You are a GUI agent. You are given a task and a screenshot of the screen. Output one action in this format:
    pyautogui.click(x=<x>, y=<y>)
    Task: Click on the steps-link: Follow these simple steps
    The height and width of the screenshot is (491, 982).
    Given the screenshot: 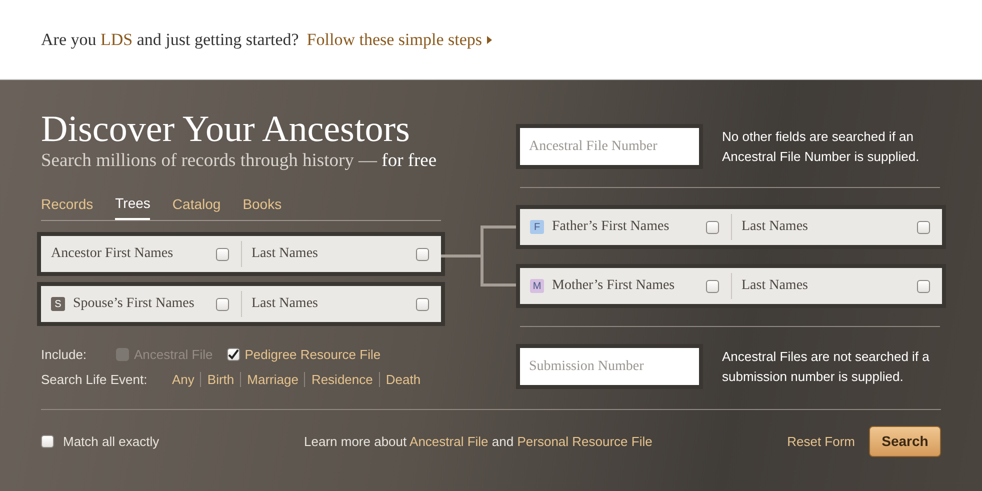 What is the action you would take?
    pyautogui.click(x=399, y=40)
    